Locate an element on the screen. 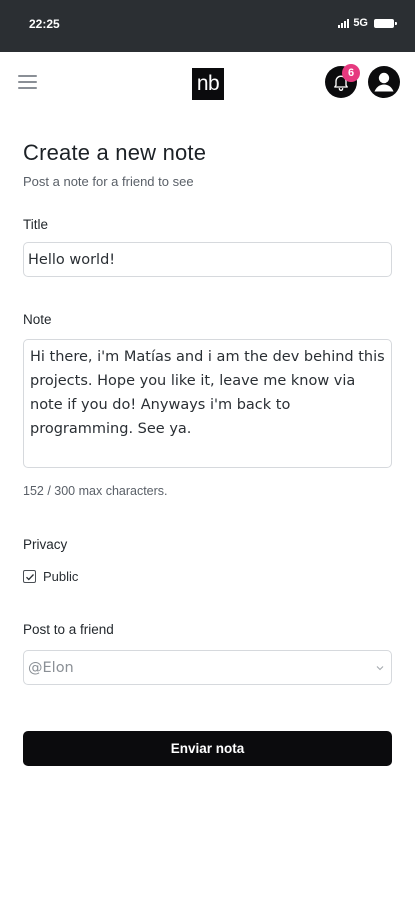  user-icon is located at coordinates (384, 82).